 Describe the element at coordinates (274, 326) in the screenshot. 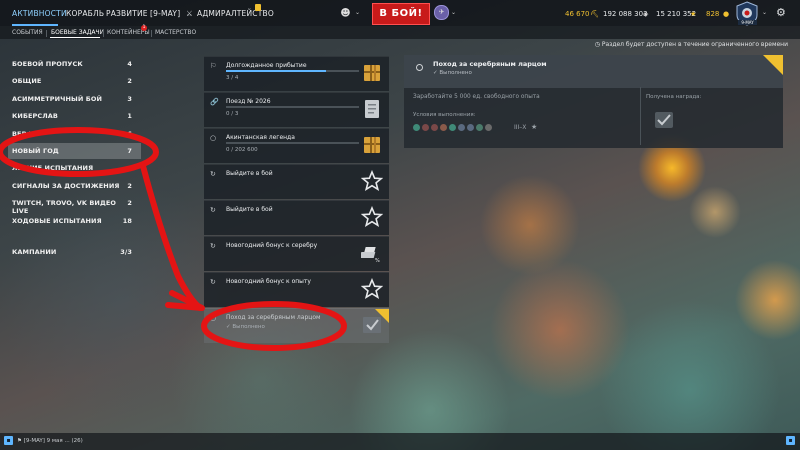

I see `annotation-ellipse-task` at that location.